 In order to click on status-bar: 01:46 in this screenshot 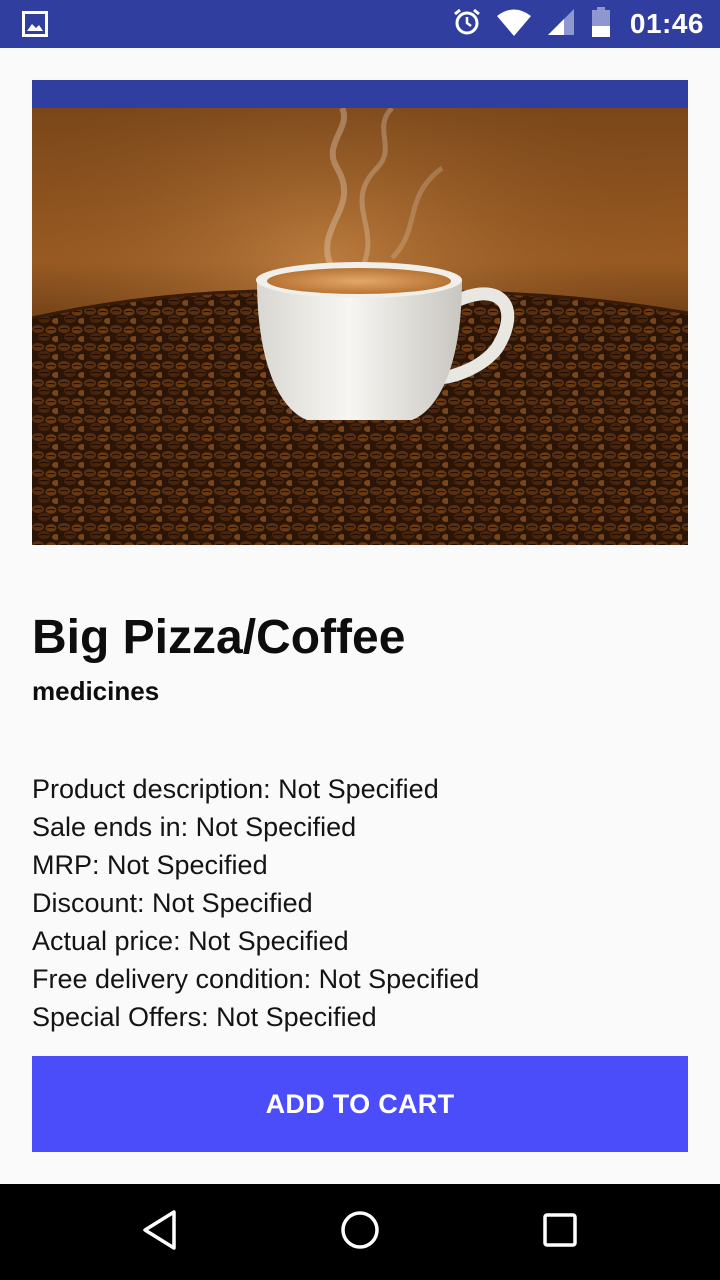, I will do `click(360, 24)`.